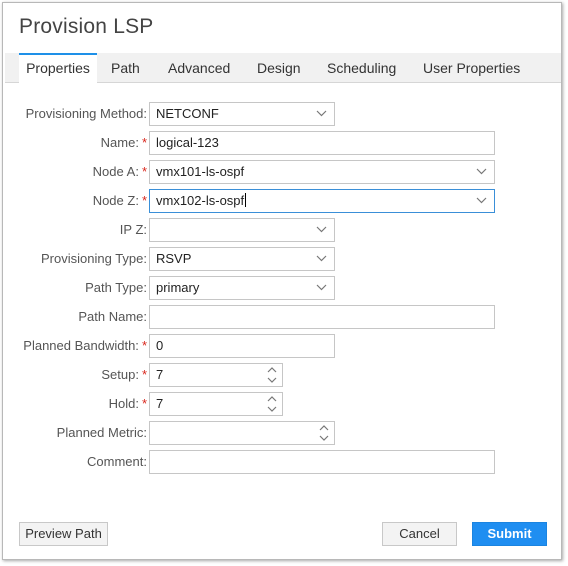 The height and width of the screenshot is (566, 568). What do you see at coordinates (123, 142) in the screenshot?
I see `name-label: Name: *` at bounding box center [123, 142].